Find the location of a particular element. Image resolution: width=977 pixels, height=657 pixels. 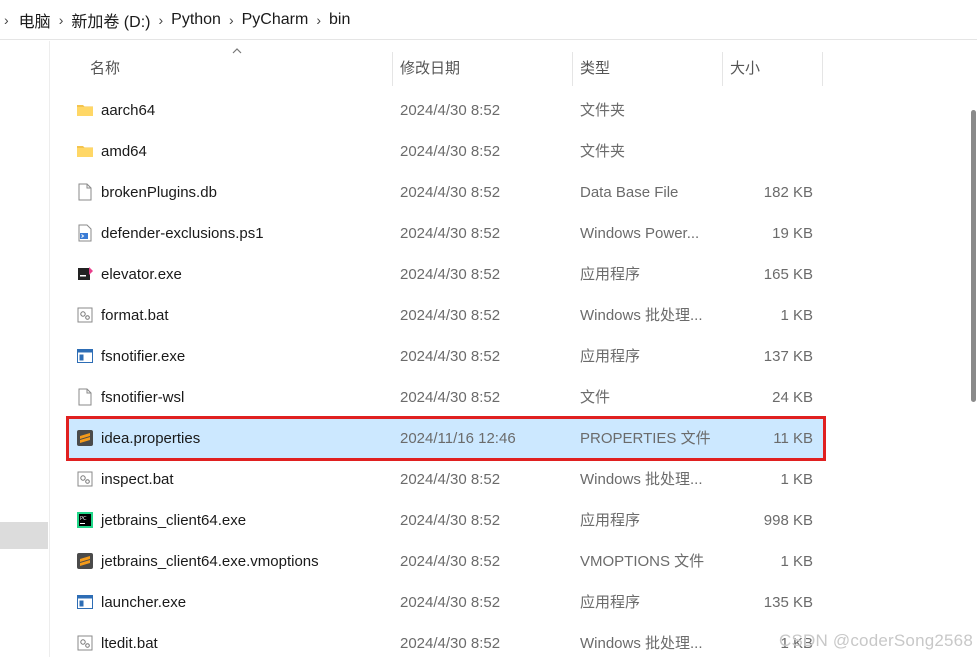

pycharm-icon: PC is located at coordinates (85, 520).